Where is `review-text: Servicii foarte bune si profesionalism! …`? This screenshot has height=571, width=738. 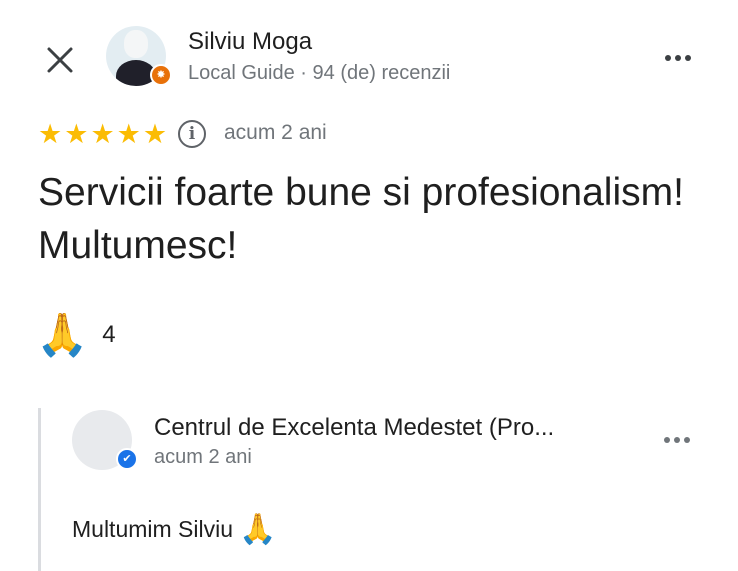 review-text: Servicii foarte bune si profesionalism! … is located at coordinates (361, 219).